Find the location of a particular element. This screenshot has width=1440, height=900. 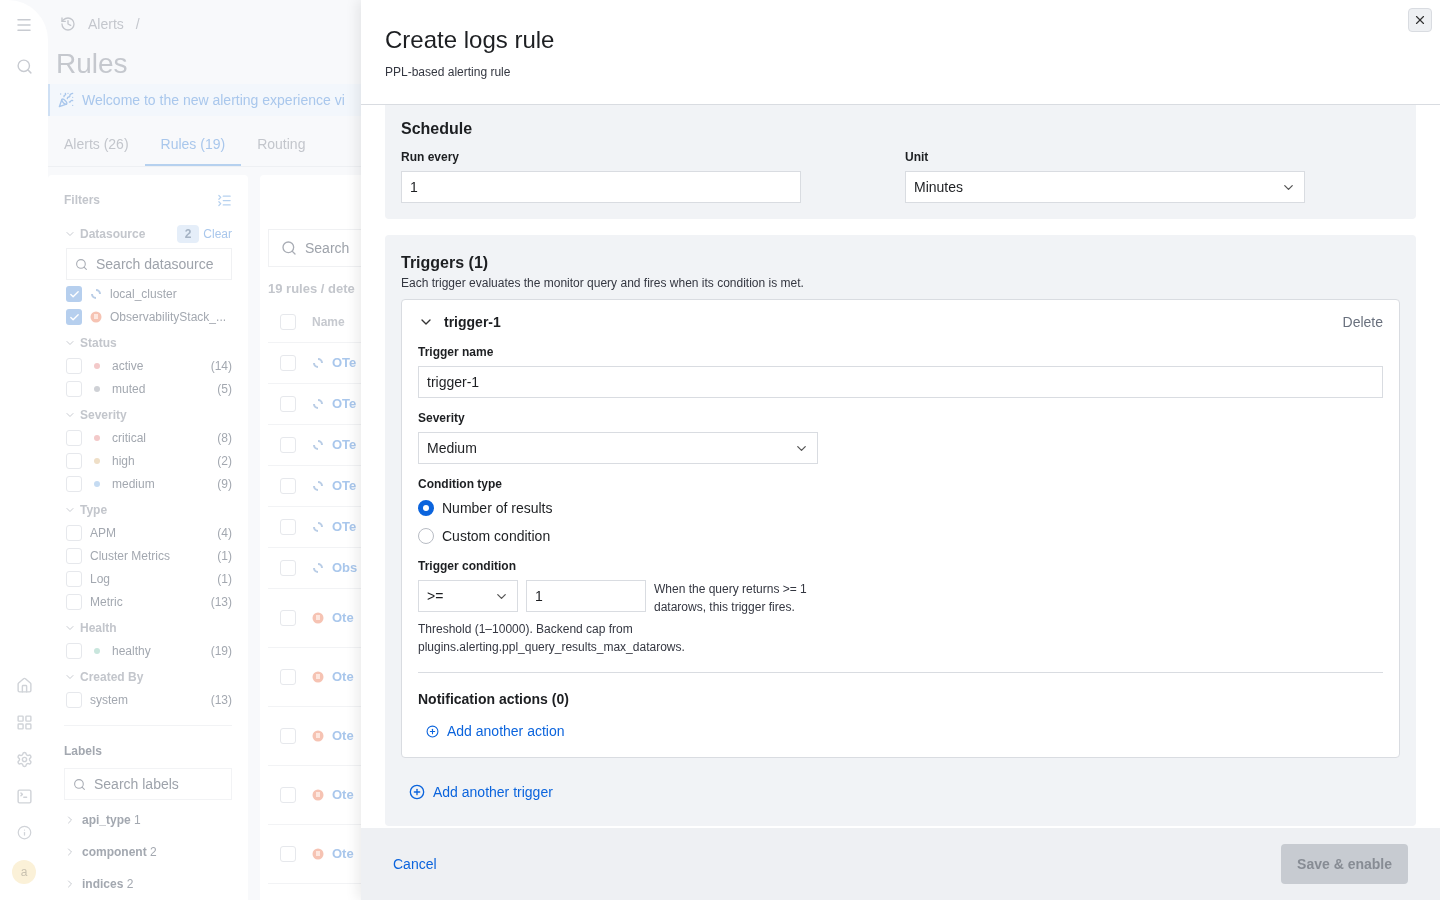

filter-option: Log is located at coordinates (100, 579).